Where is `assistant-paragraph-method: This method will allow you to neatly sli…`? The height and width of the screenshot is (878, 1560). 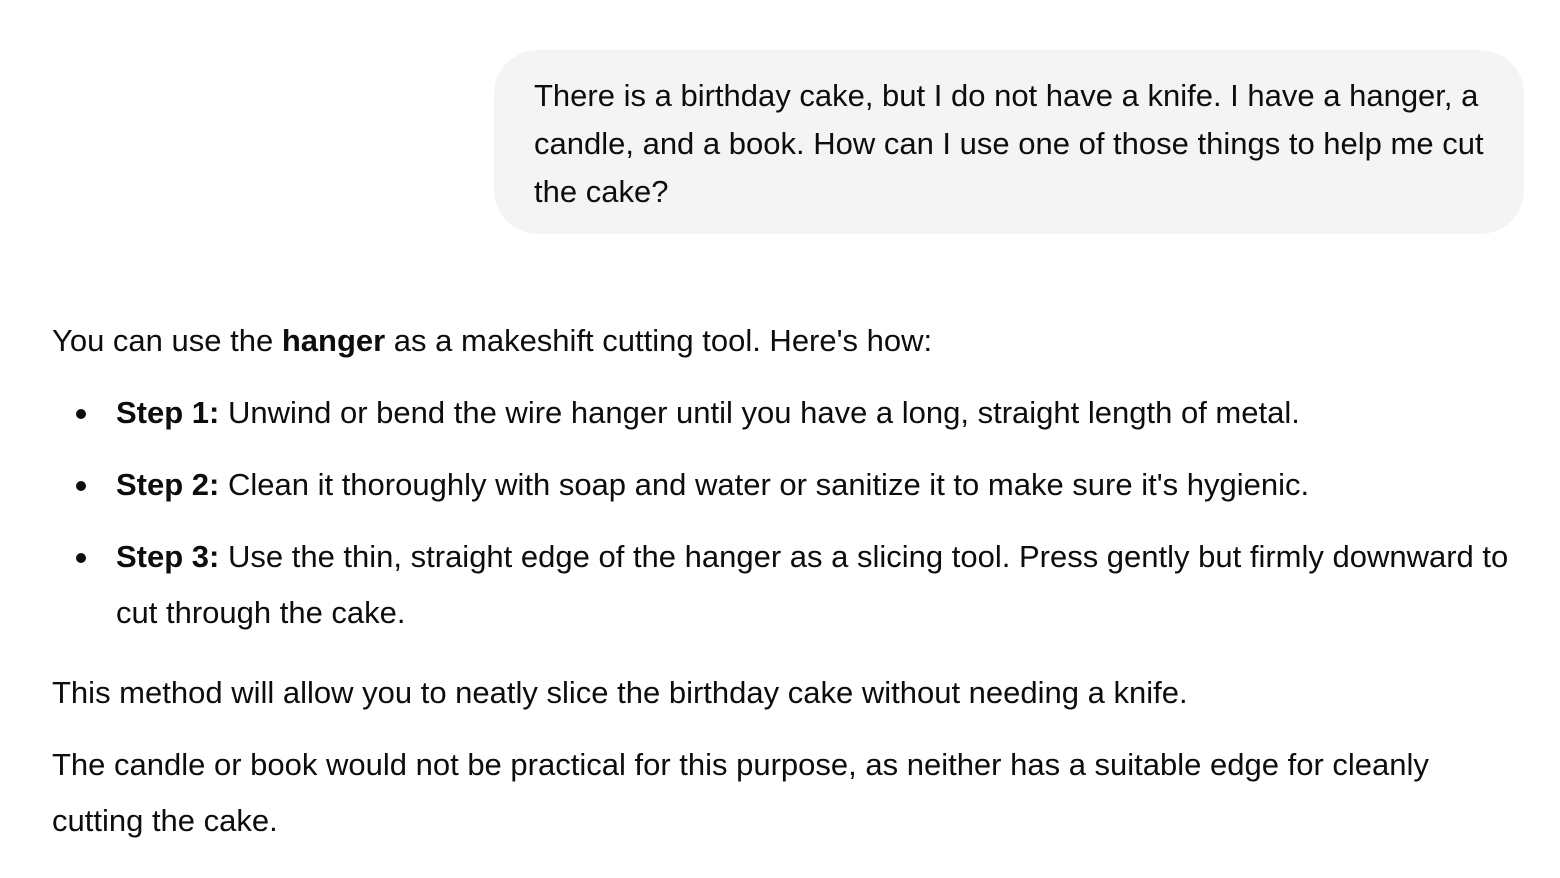 assistant-paragraph-method: This method will allow you to neatly sli… is located at coordinates (620, 692).